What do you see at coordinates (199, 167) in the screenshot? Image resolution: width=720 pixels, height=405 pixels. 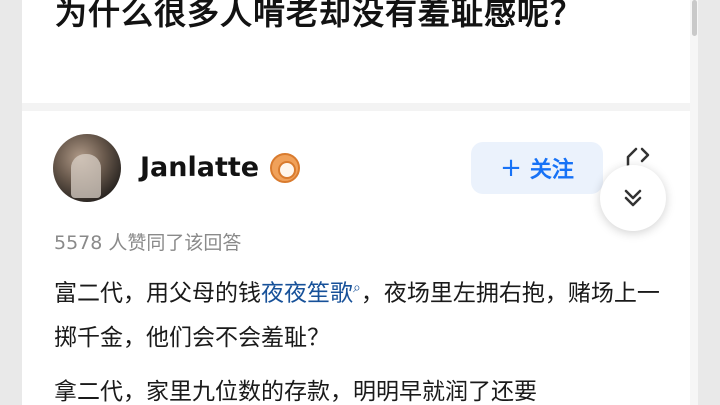 I see `author-name: Janlatte` at bounding box center [199, 167].